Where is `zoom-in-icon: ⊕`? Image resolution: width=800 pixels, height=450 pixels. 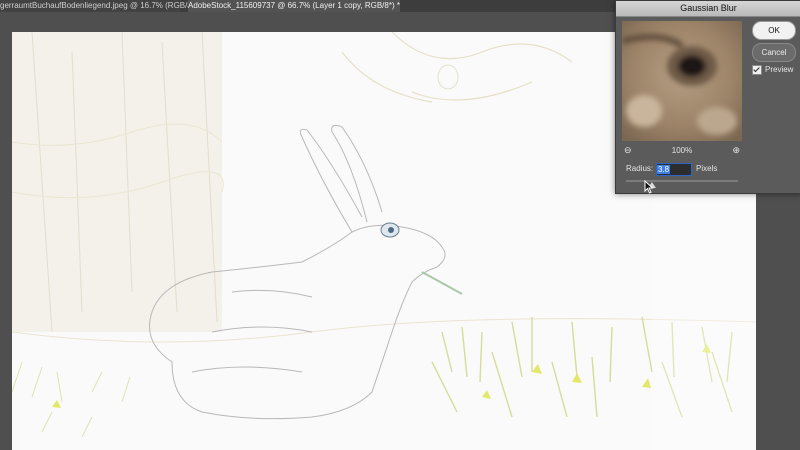
zoom-in-icon: ⊕ is located at coordinates (736, 150).